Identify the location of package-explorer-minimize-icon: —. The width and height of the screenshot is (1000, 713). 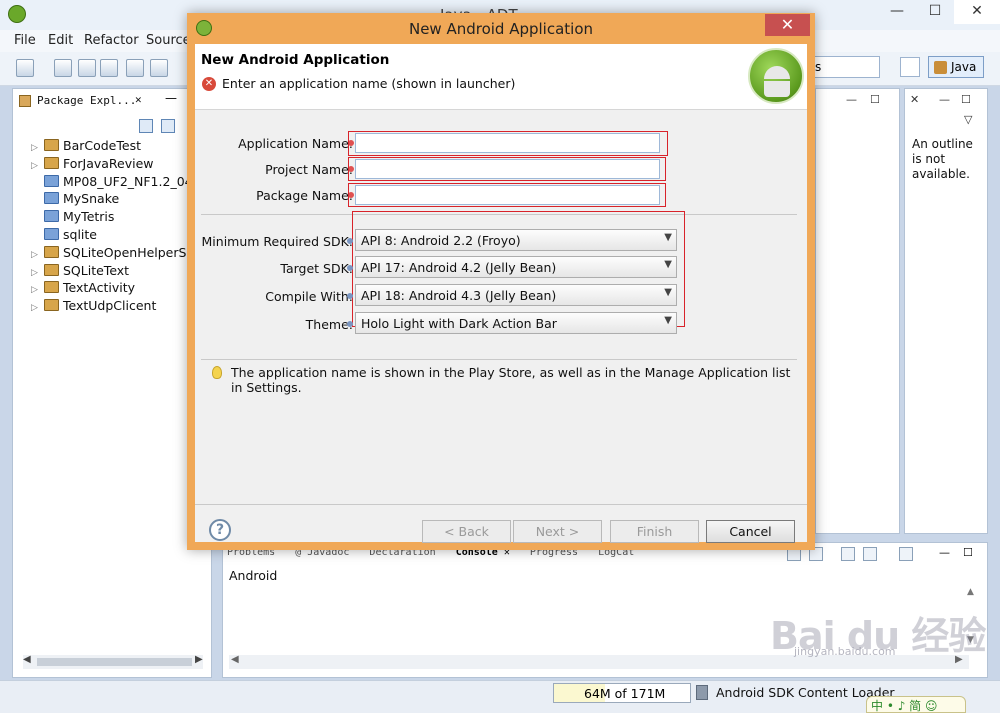
(171, 98).